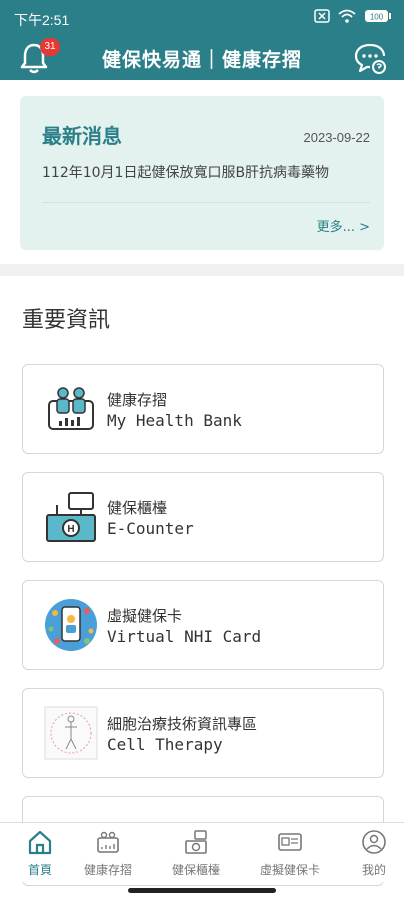 The height and width of the screenshot is (900, 404). I want to click on tab-label: 我的, so click(373, 870).